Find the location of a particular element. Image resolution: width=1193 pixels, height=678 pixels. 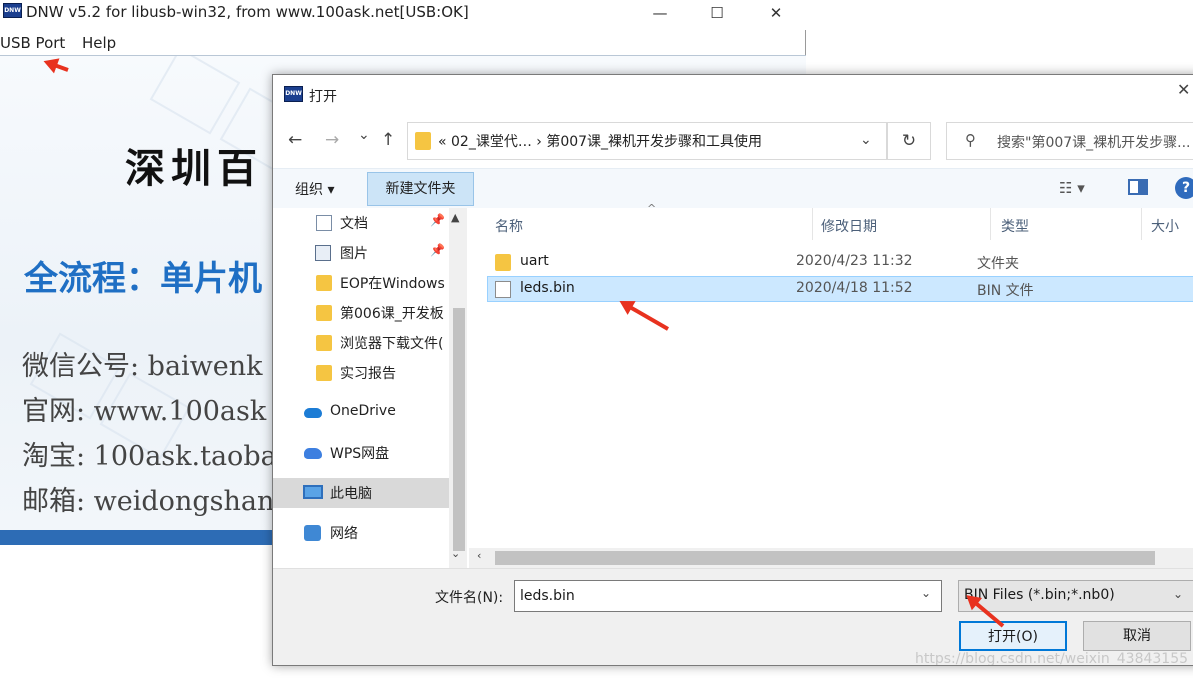

breadcrumb: « 02_课堂代… › 第007课_裸机开发步骤和工具使用 is located at coordinates (600, 141).